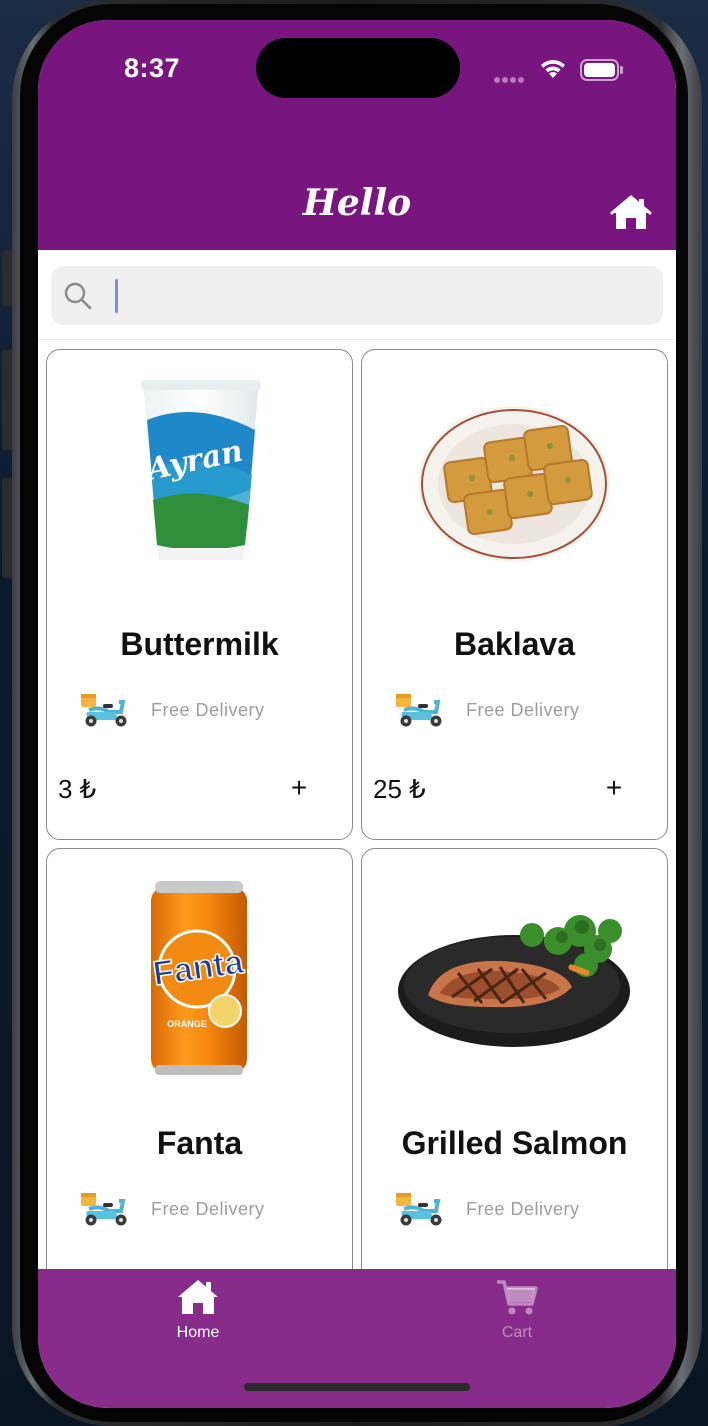 The height and width of the screenshot is (1426, 708). I want to click on dynamic-island, so click(358, 68).